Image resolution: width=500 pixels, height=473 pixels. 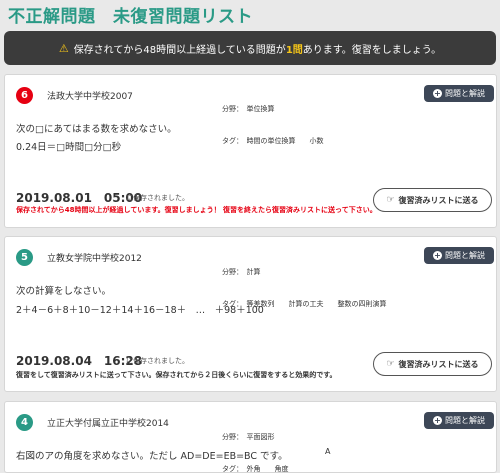 What do you see at coordinates (63, 48) in the screenshot?
I see `warning-icon: ⚠` at bounding box center [63, 48].